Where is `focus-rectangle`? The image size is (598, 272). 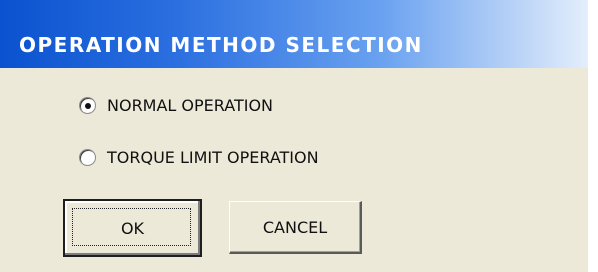 focus-rectangle is located at coordinates (131, 227).